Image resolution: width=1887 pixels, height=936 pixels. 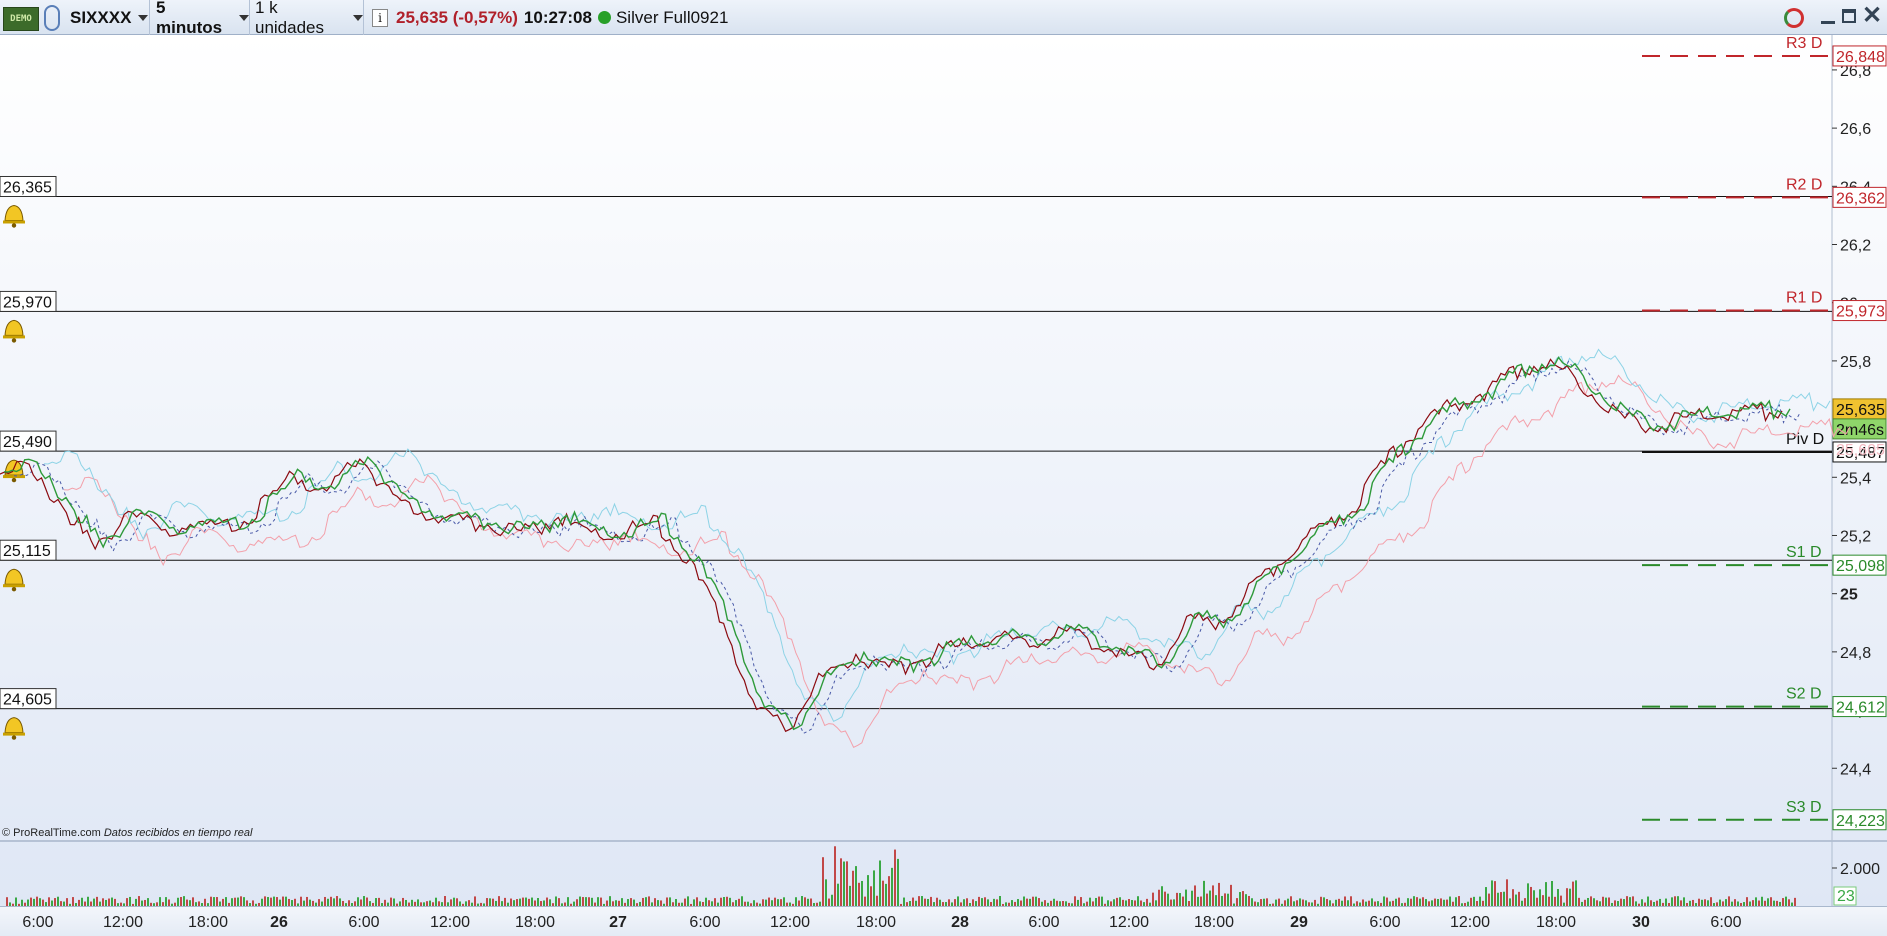 I want to click on ticker-selector: SIXXXX, so click(x=107, y=17).